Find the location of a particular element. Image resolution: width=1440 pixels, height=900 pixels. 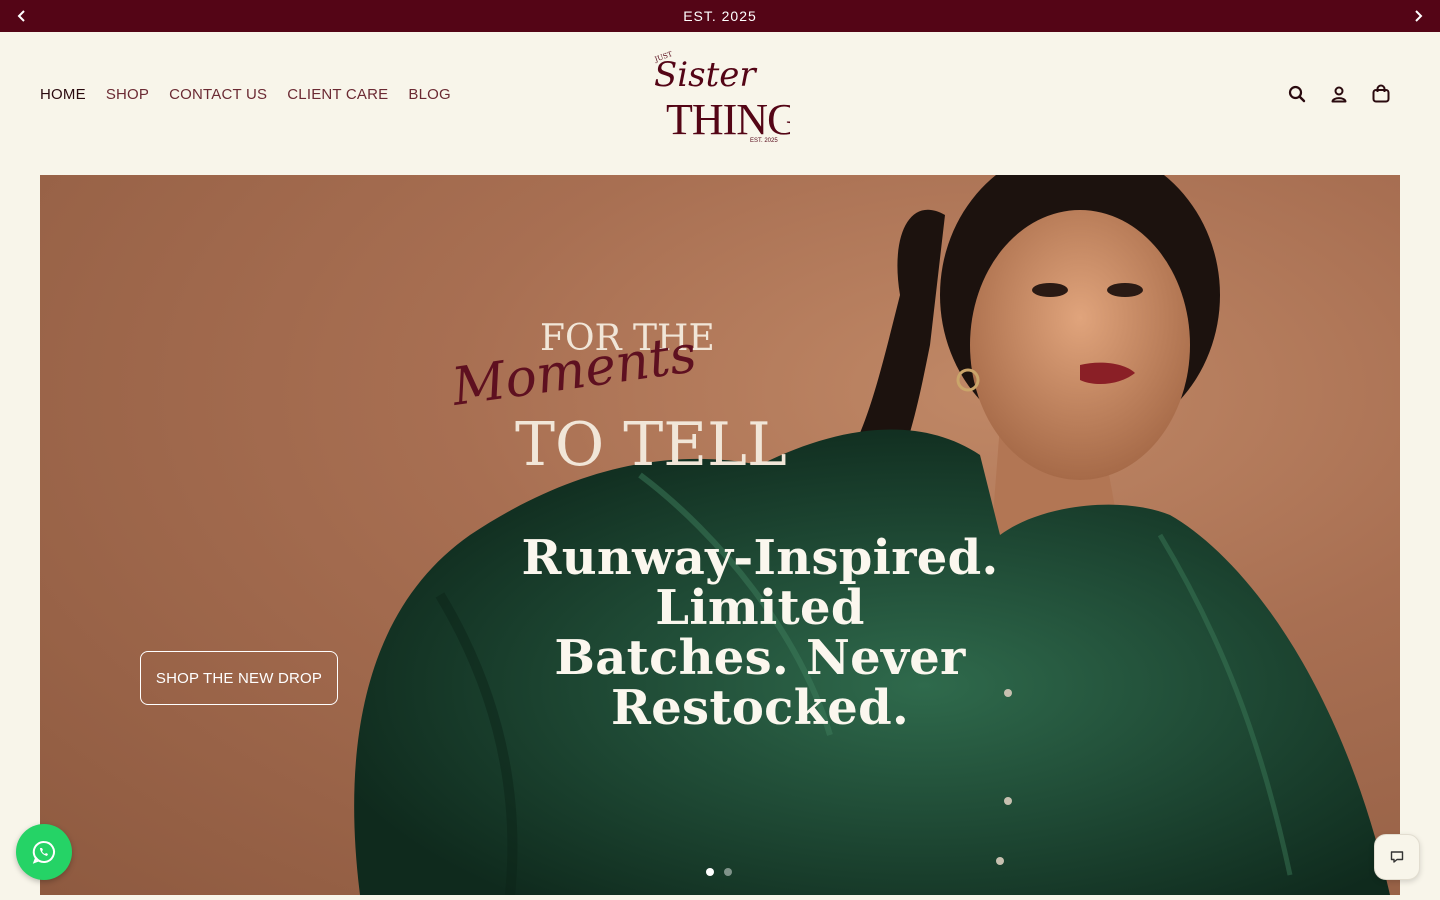

chevron-right-icon is located at coordinates (1419, 16).